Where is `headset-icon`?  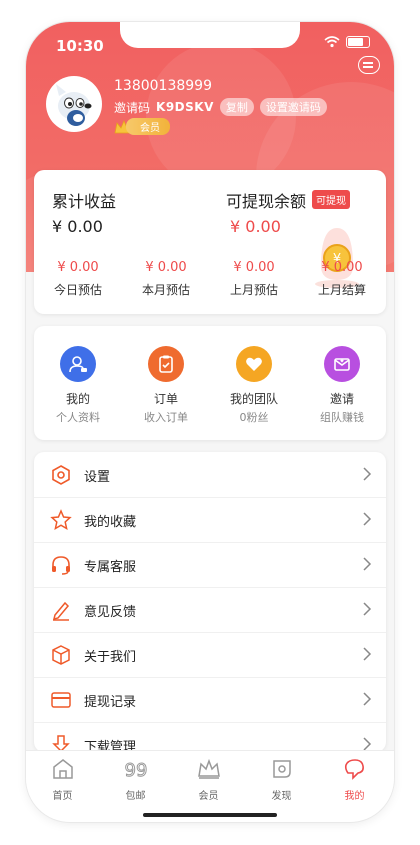 headset-icon is located at coordinates (61, 565).